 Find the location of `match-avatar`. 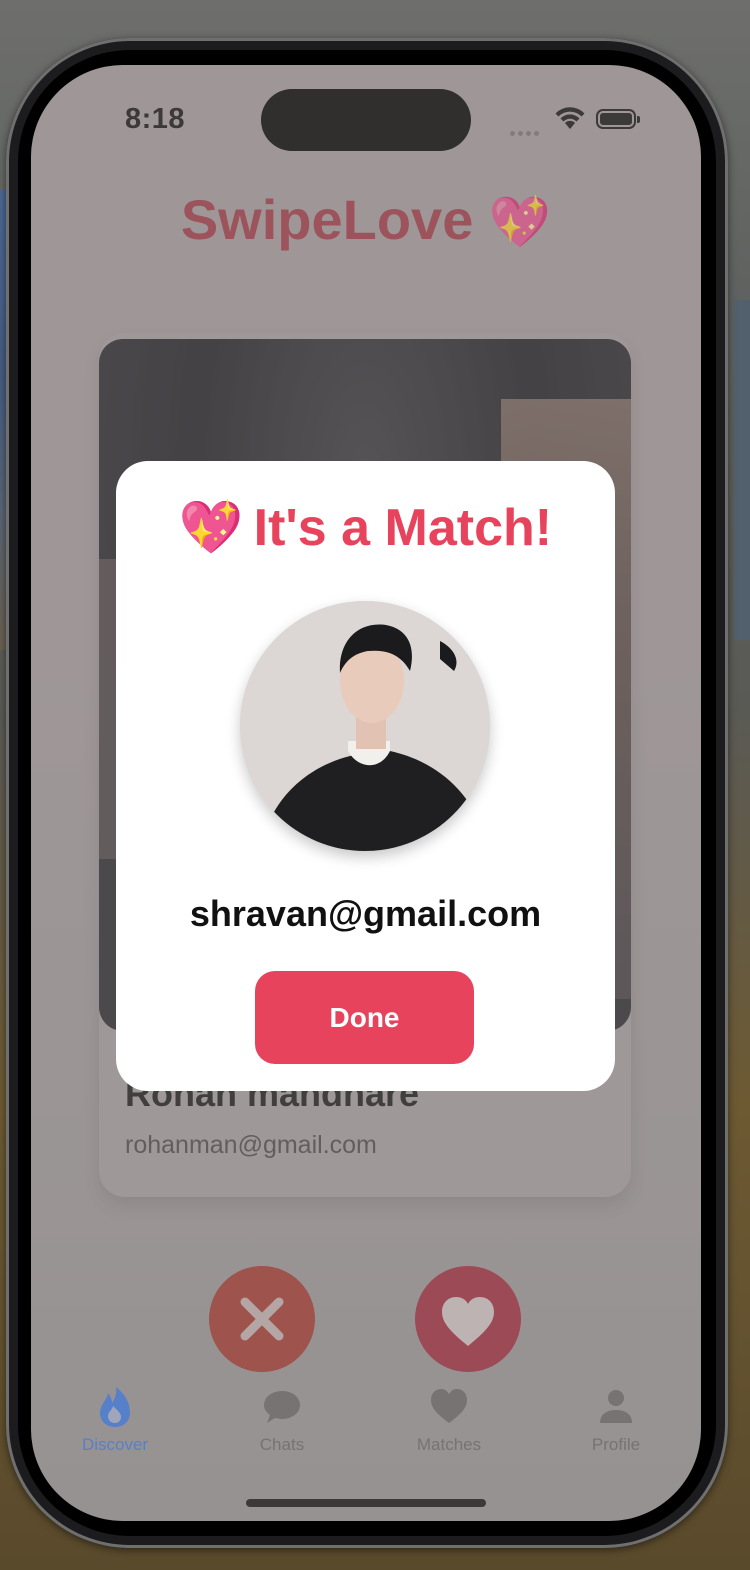

match-avatar is located at coordinates (365, 726).